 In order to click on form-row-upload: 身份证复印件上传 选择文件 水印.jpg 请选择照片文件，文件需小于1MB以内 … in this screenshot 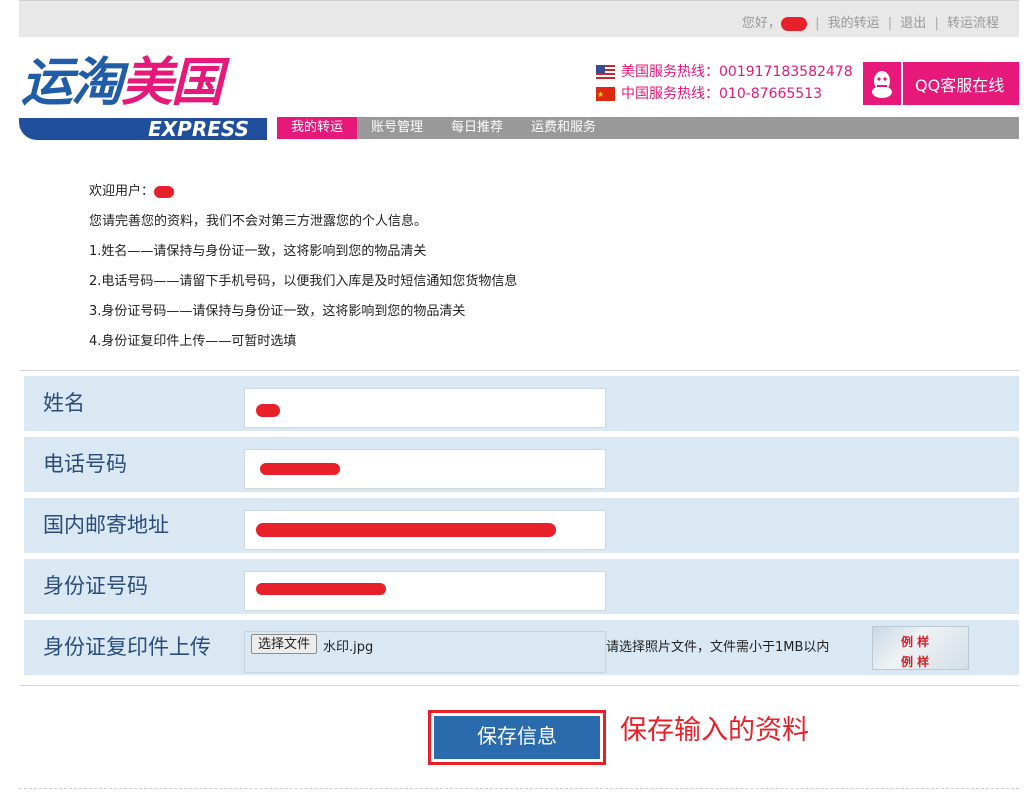, I will do `click(521, 647)`.